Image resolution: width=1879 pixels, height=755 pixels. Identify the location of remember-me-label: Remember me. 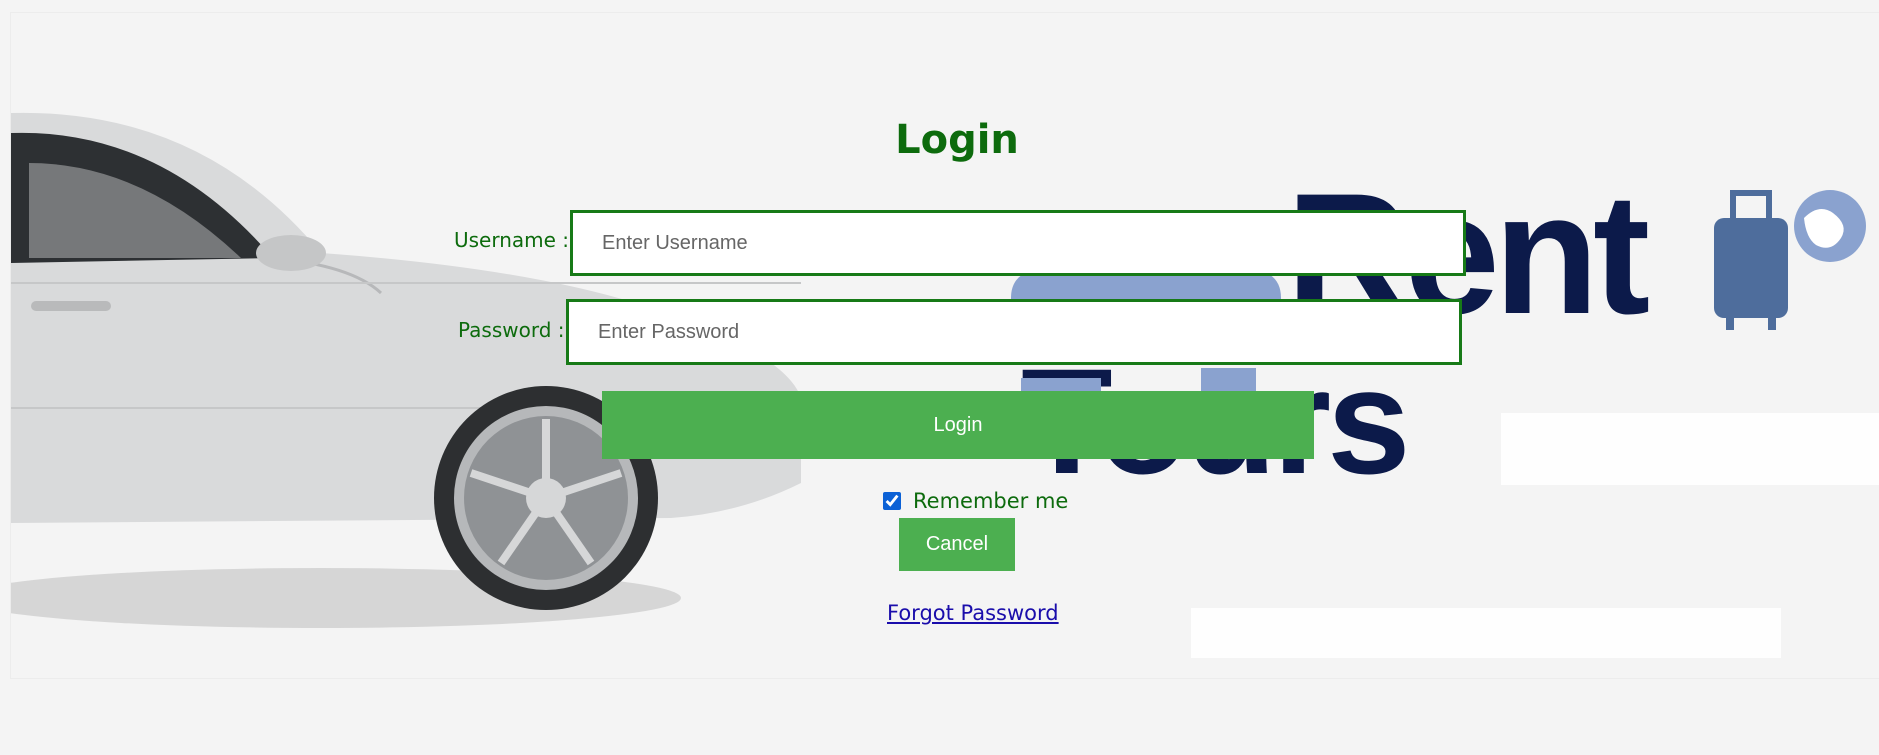
(991, 501).